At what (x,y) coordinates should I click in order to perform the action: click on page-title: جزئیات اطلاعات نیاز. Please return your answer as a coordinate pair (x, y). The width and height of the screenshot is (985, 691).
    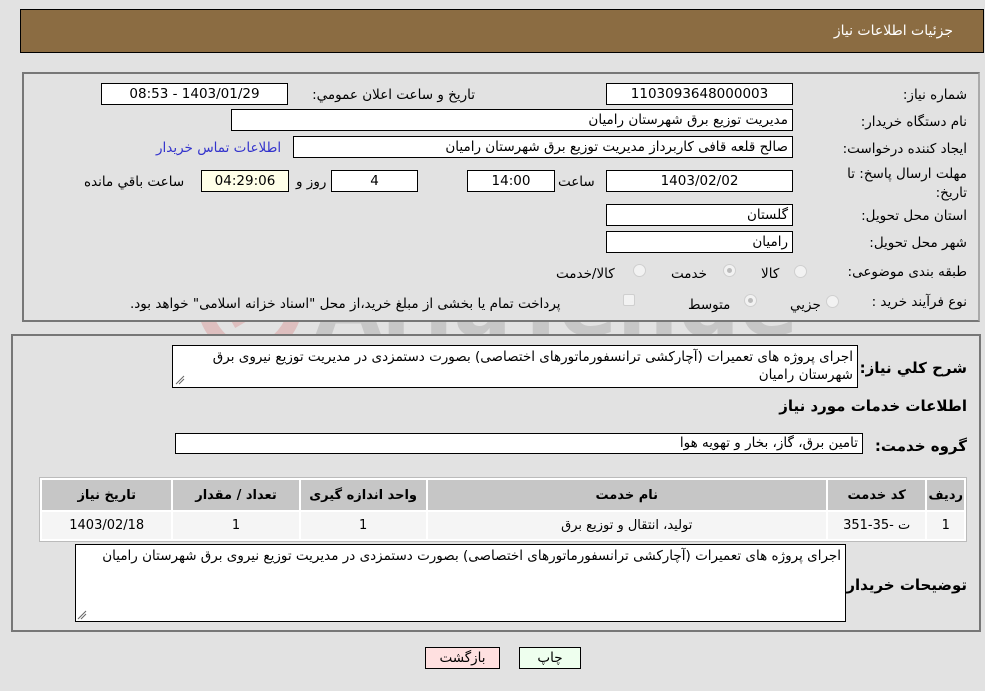
    Looking at the image, I should click on (893, 31).